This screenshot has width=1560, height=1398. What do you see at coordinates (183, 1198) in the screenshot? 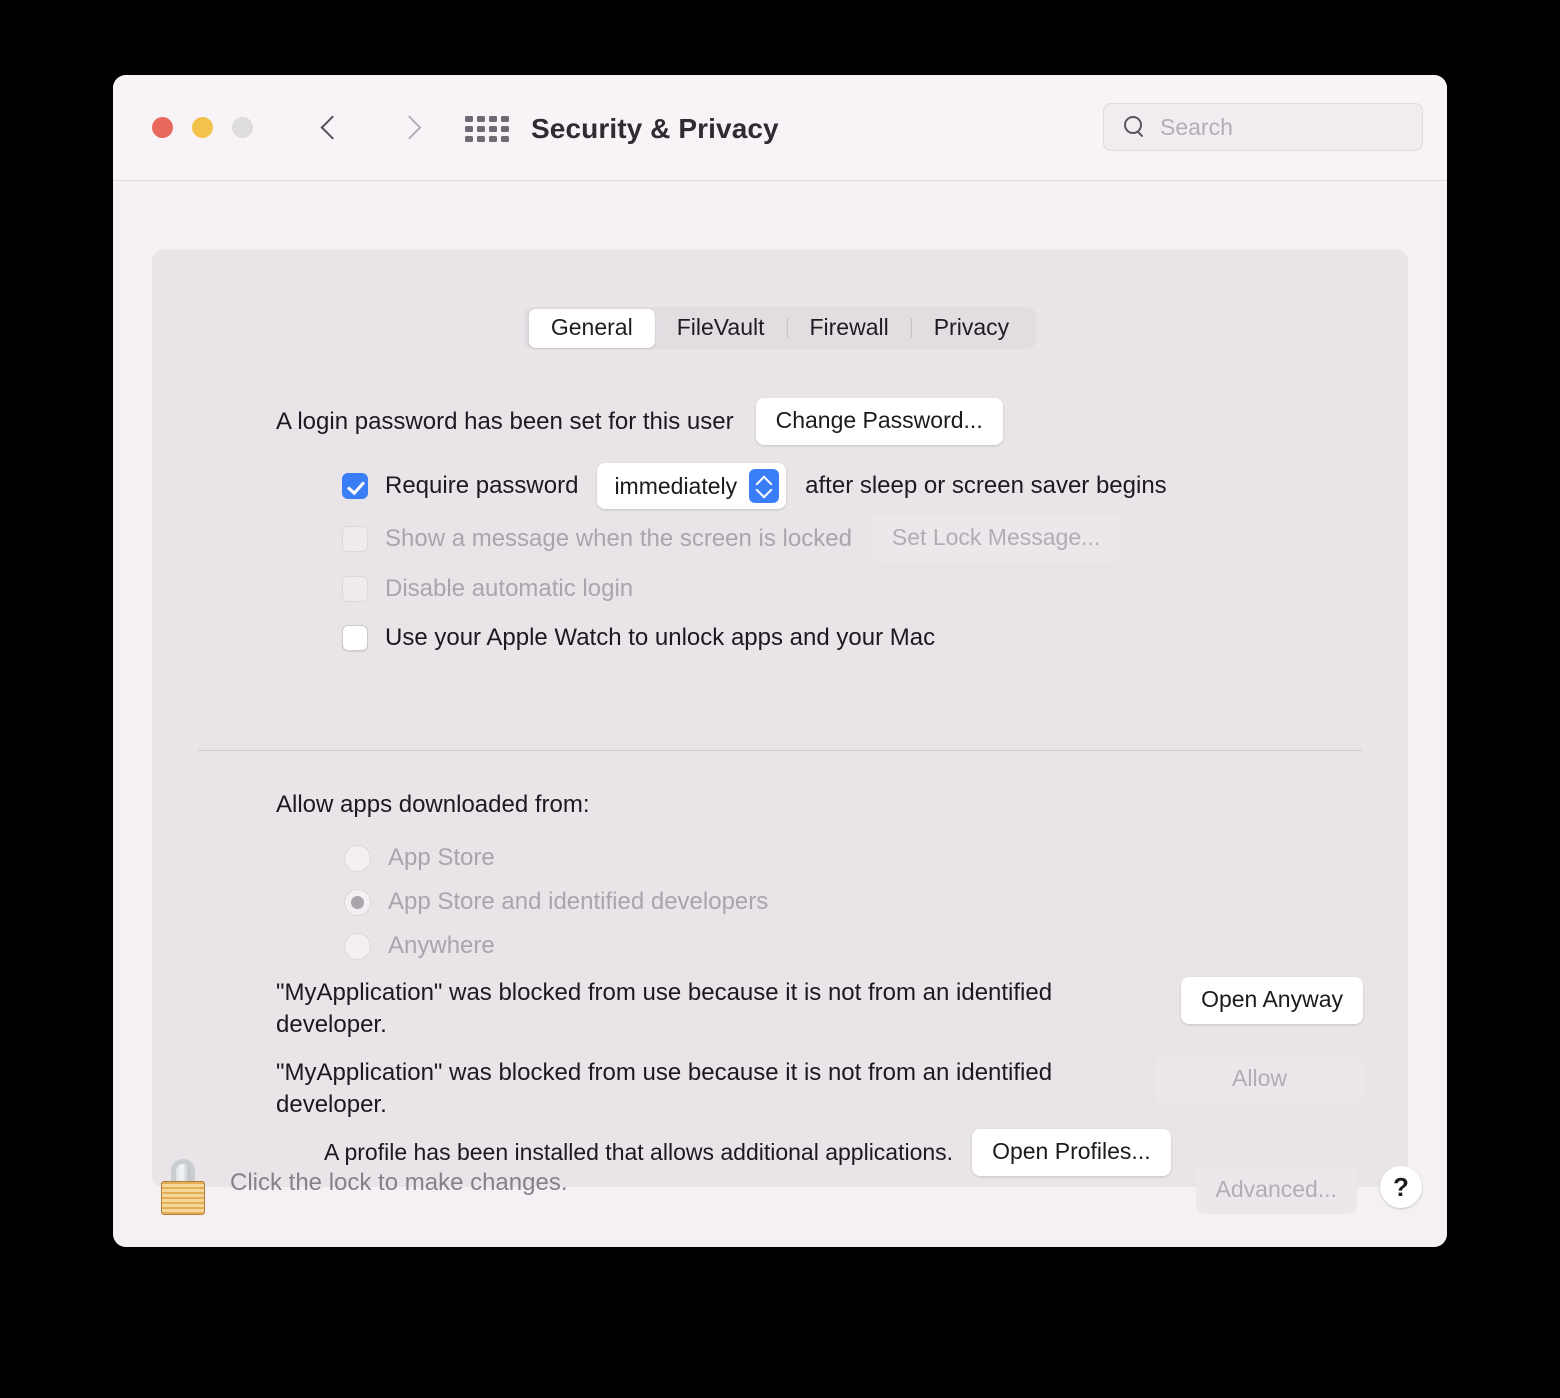
I see `padlock-body` at bounding box center [183, 1198].